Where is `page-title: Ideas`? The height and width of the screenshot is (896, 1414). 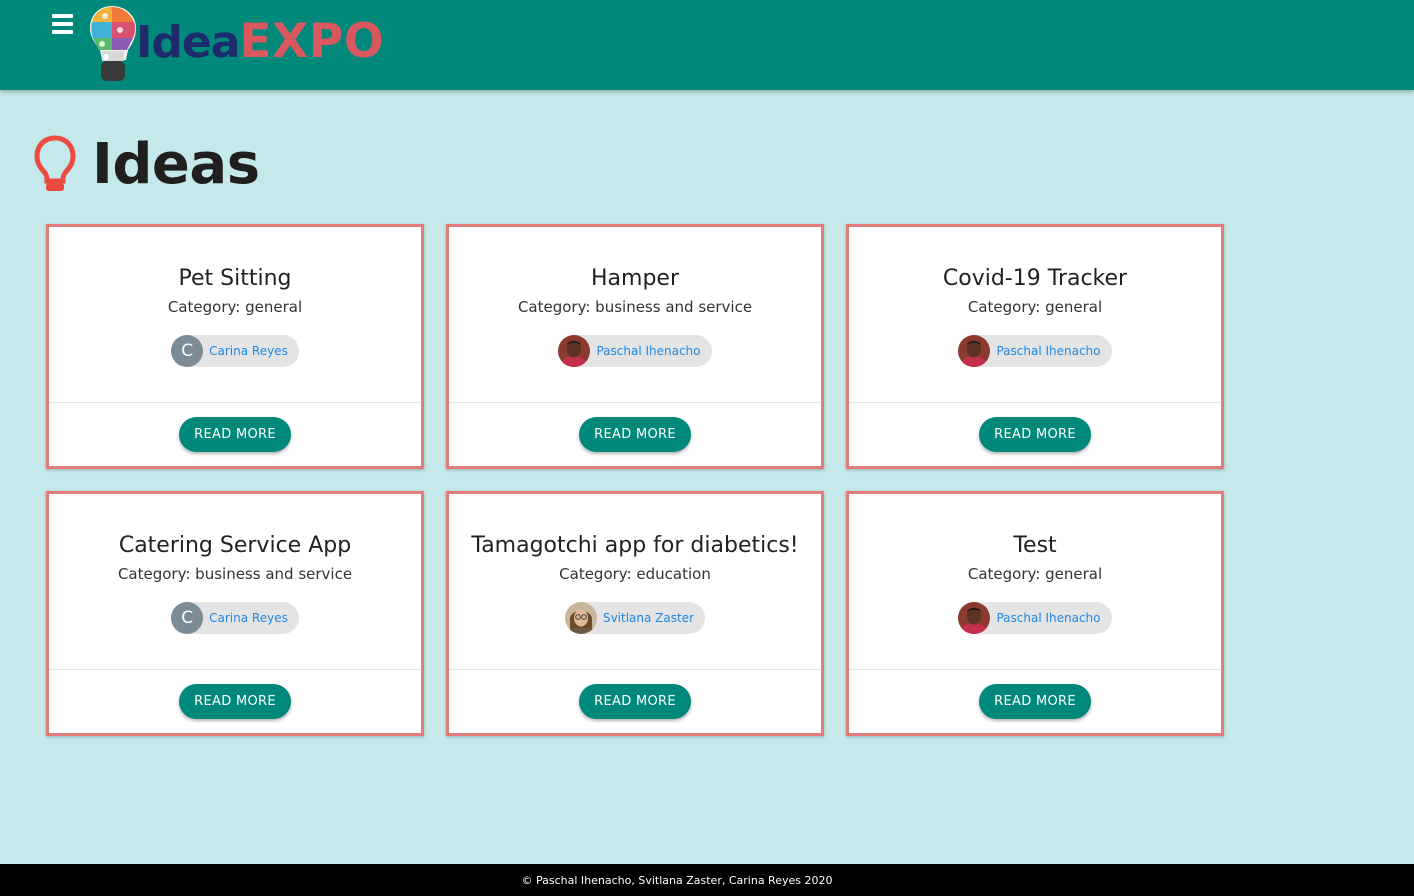
page-title: Ideas is located at coordinates (176, 164).